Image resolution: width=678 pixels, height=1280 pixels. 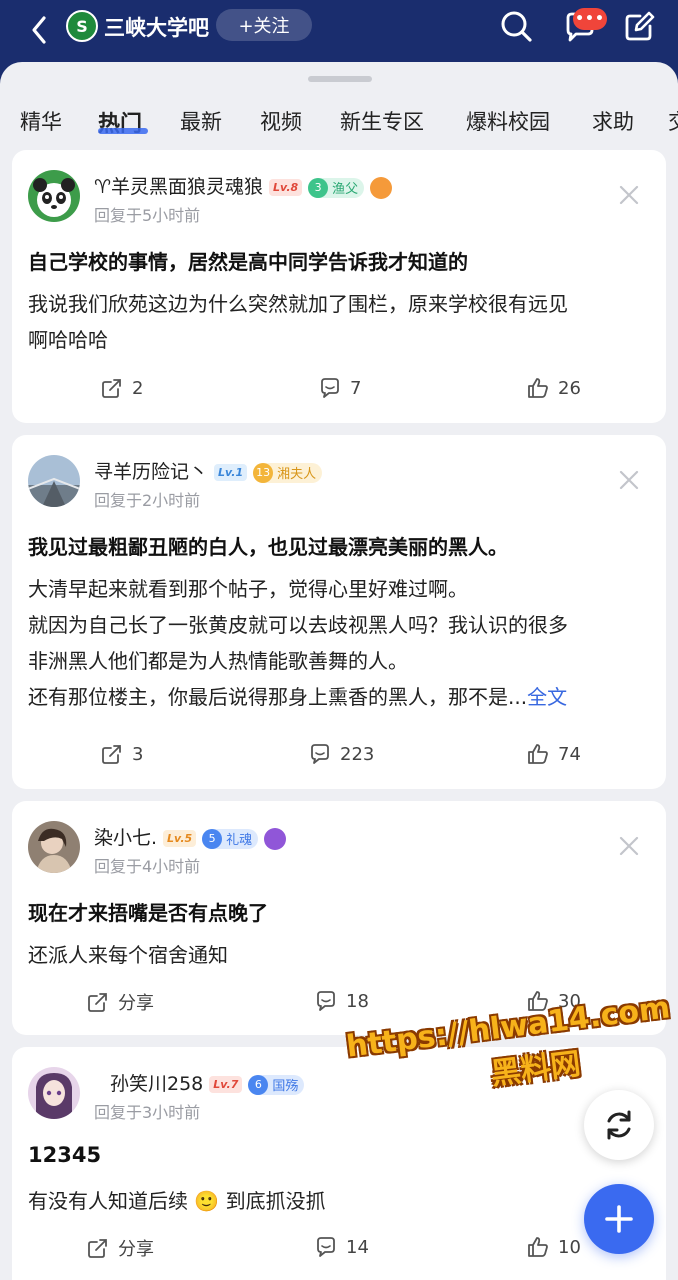 I want to click on post-actions: 分享 18 30, so click(x=339, y=1004).